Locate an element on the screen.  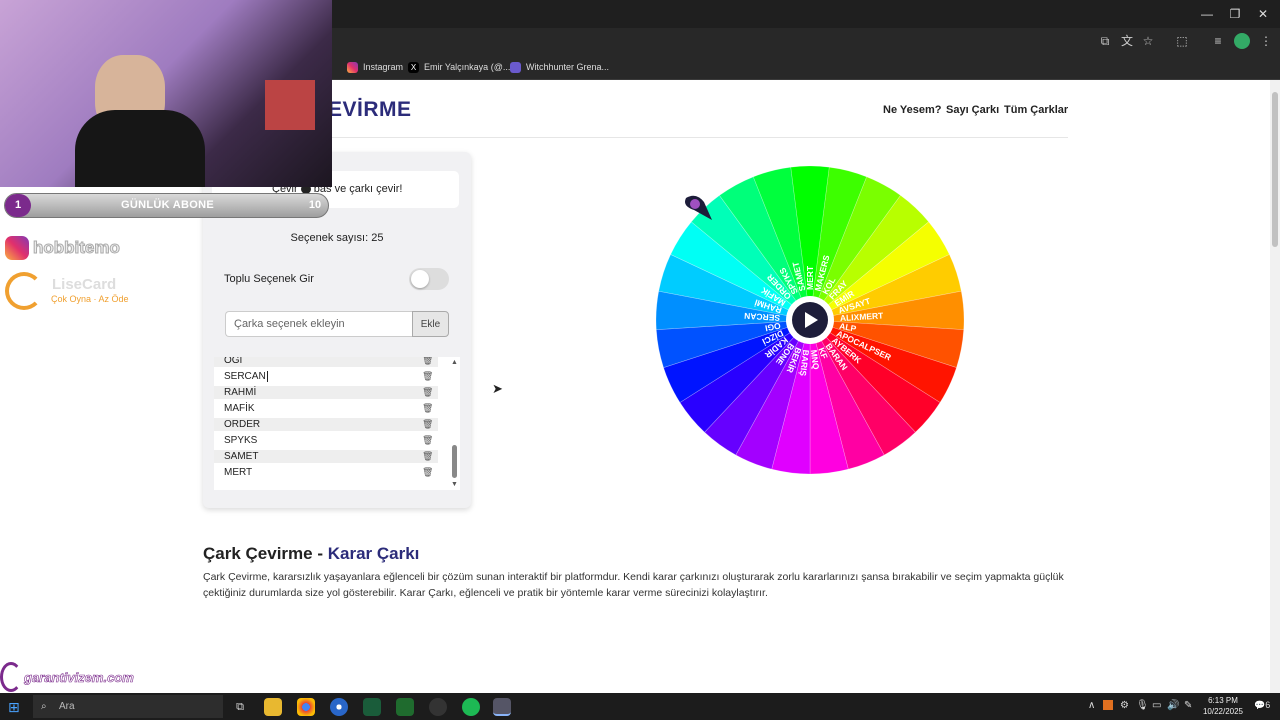
notification-count: 6 is located at coordinates (1268, 705).